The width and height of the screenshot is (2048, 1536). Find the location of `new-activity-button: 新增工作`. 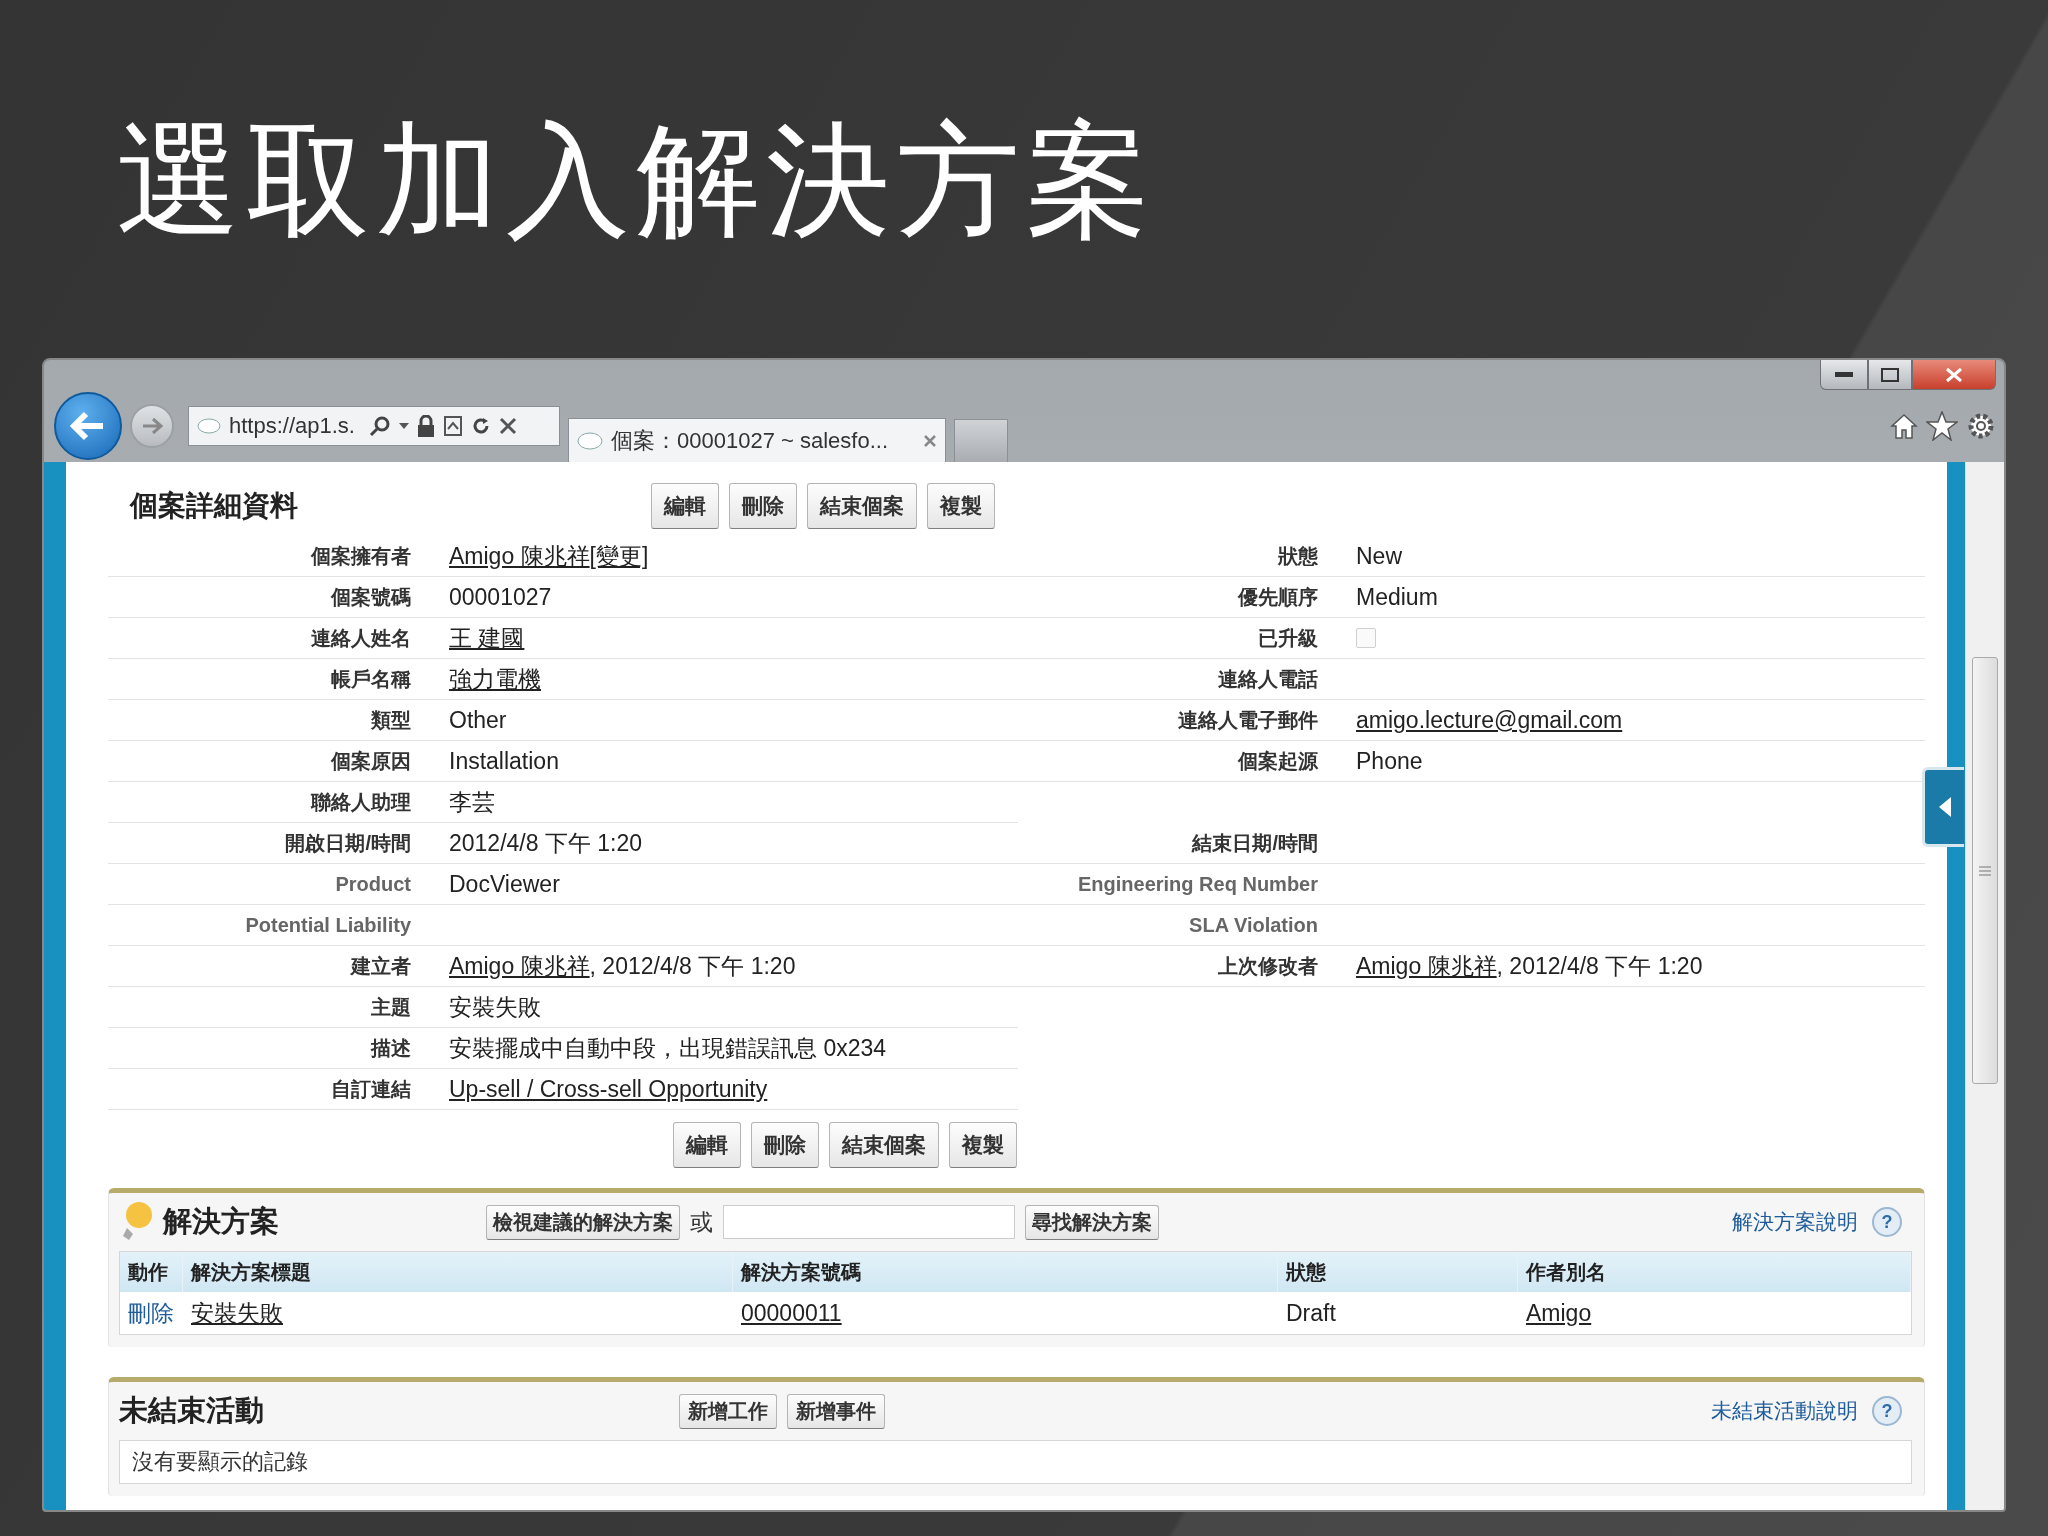

new-activity-button: 新增工作 is located at coordinates (728, 1411).